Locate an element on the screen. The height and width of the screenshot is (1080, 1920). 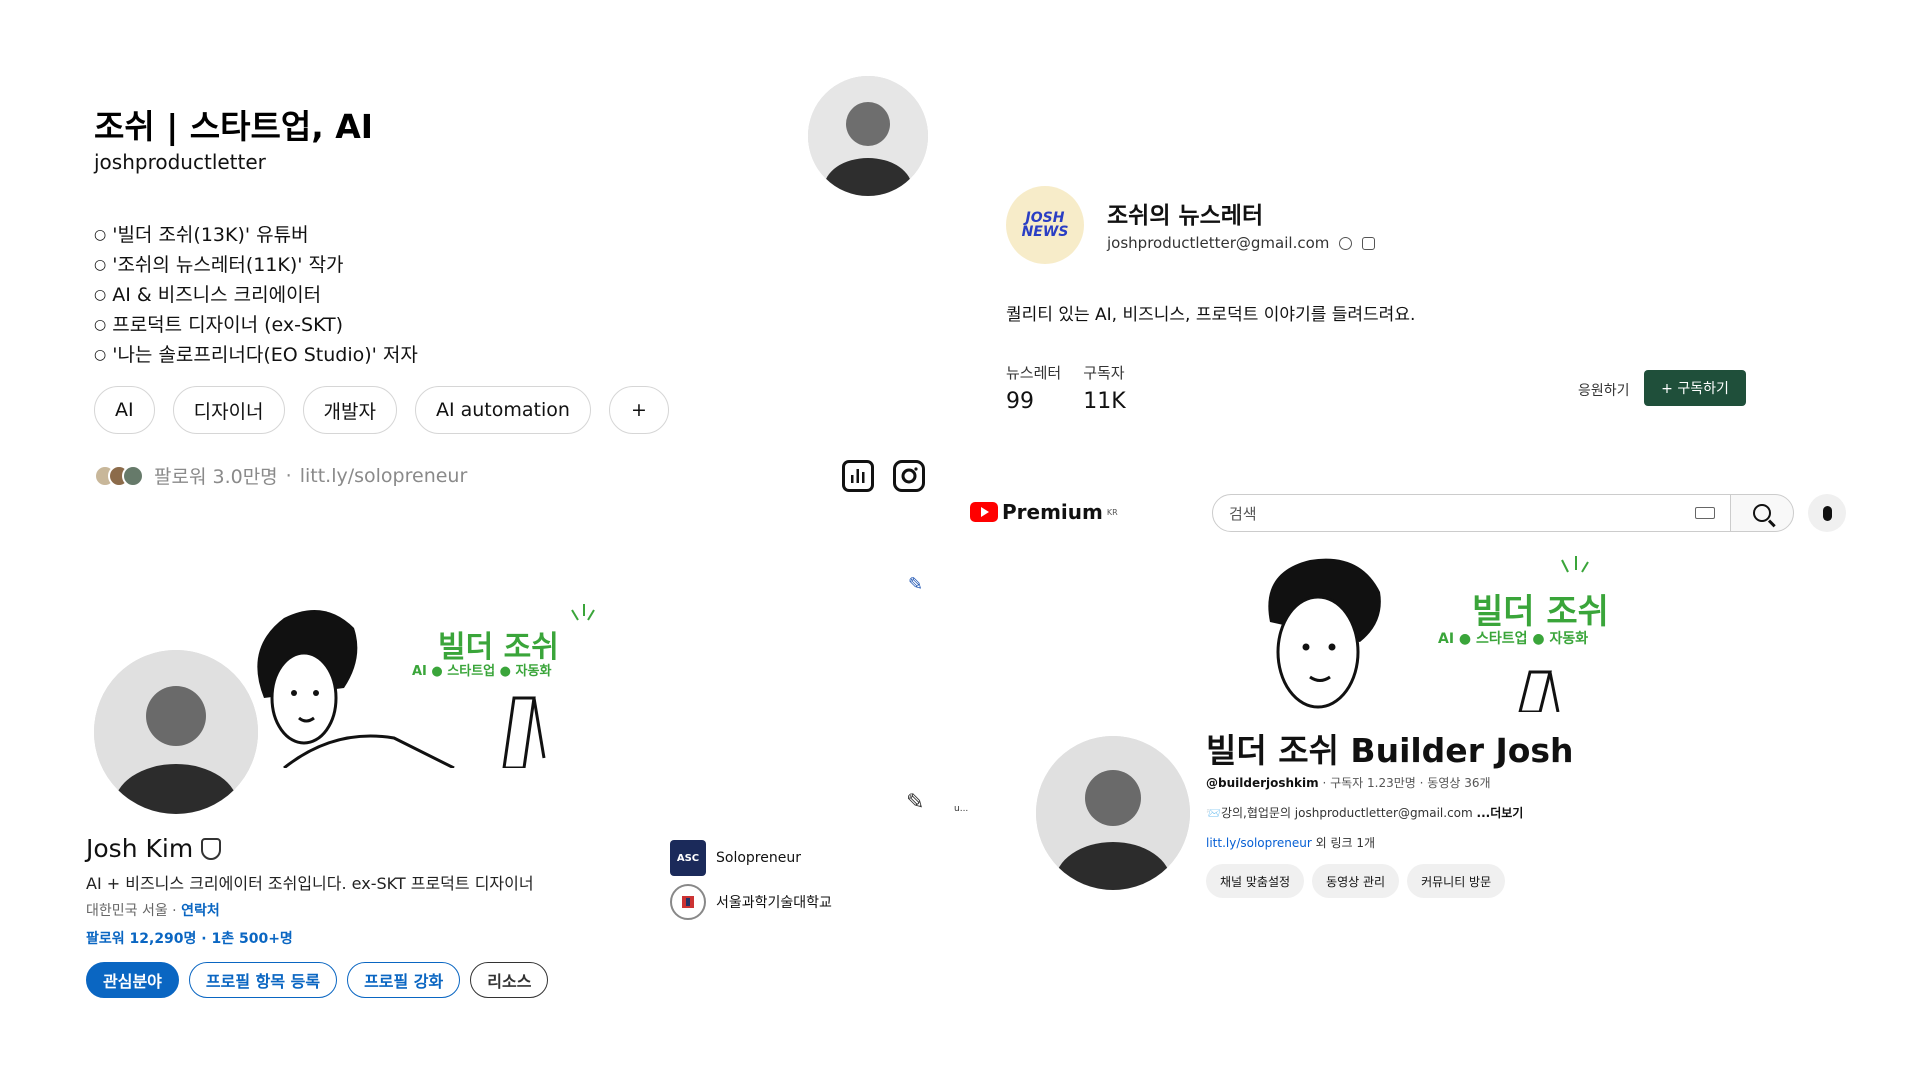
instagram-glyph-icon is located at coordinates (909, 475).